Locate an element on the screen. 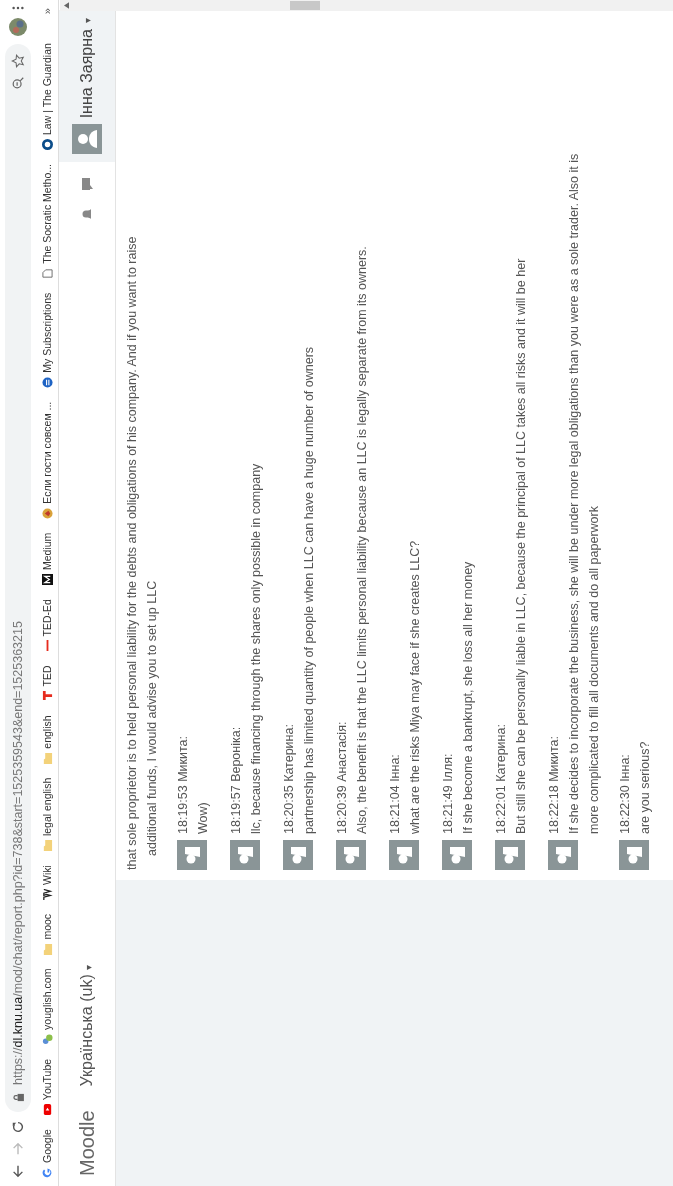  site-logo: Moodle is located at coordinates (87, 1143).